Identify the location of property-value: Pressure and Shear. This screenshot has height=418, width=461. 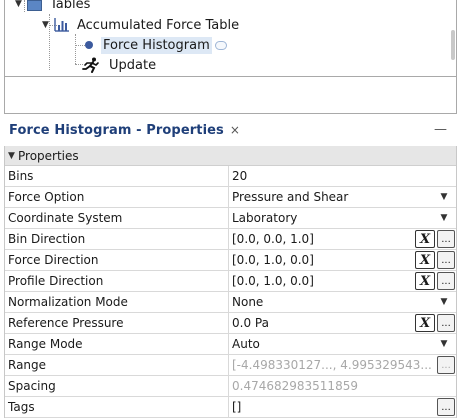
(290, 197).